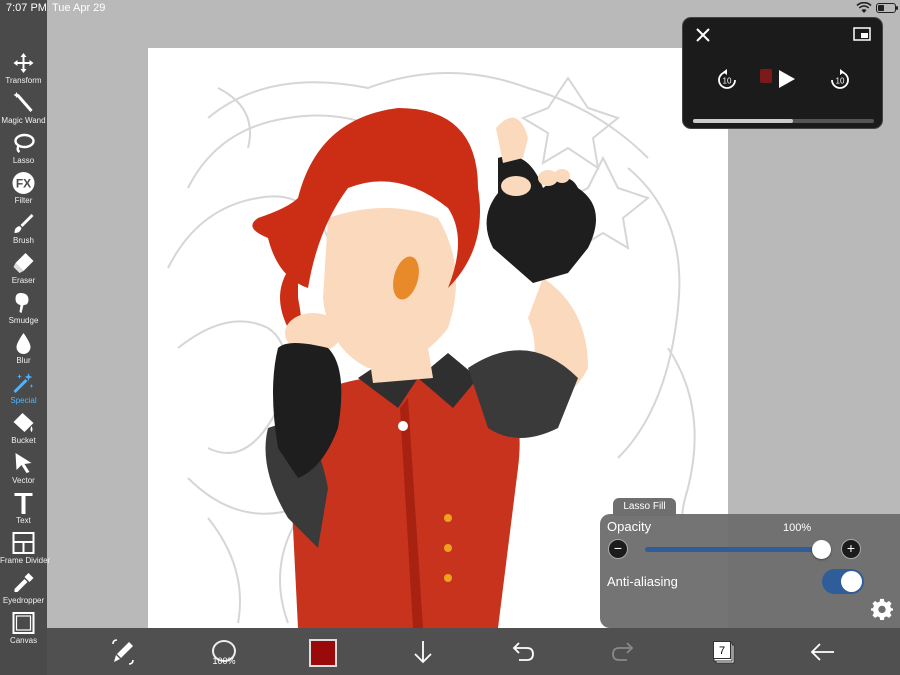 This screenshot has width=900, height=675. I want to click on quick-menu-button, so click(123, 652).